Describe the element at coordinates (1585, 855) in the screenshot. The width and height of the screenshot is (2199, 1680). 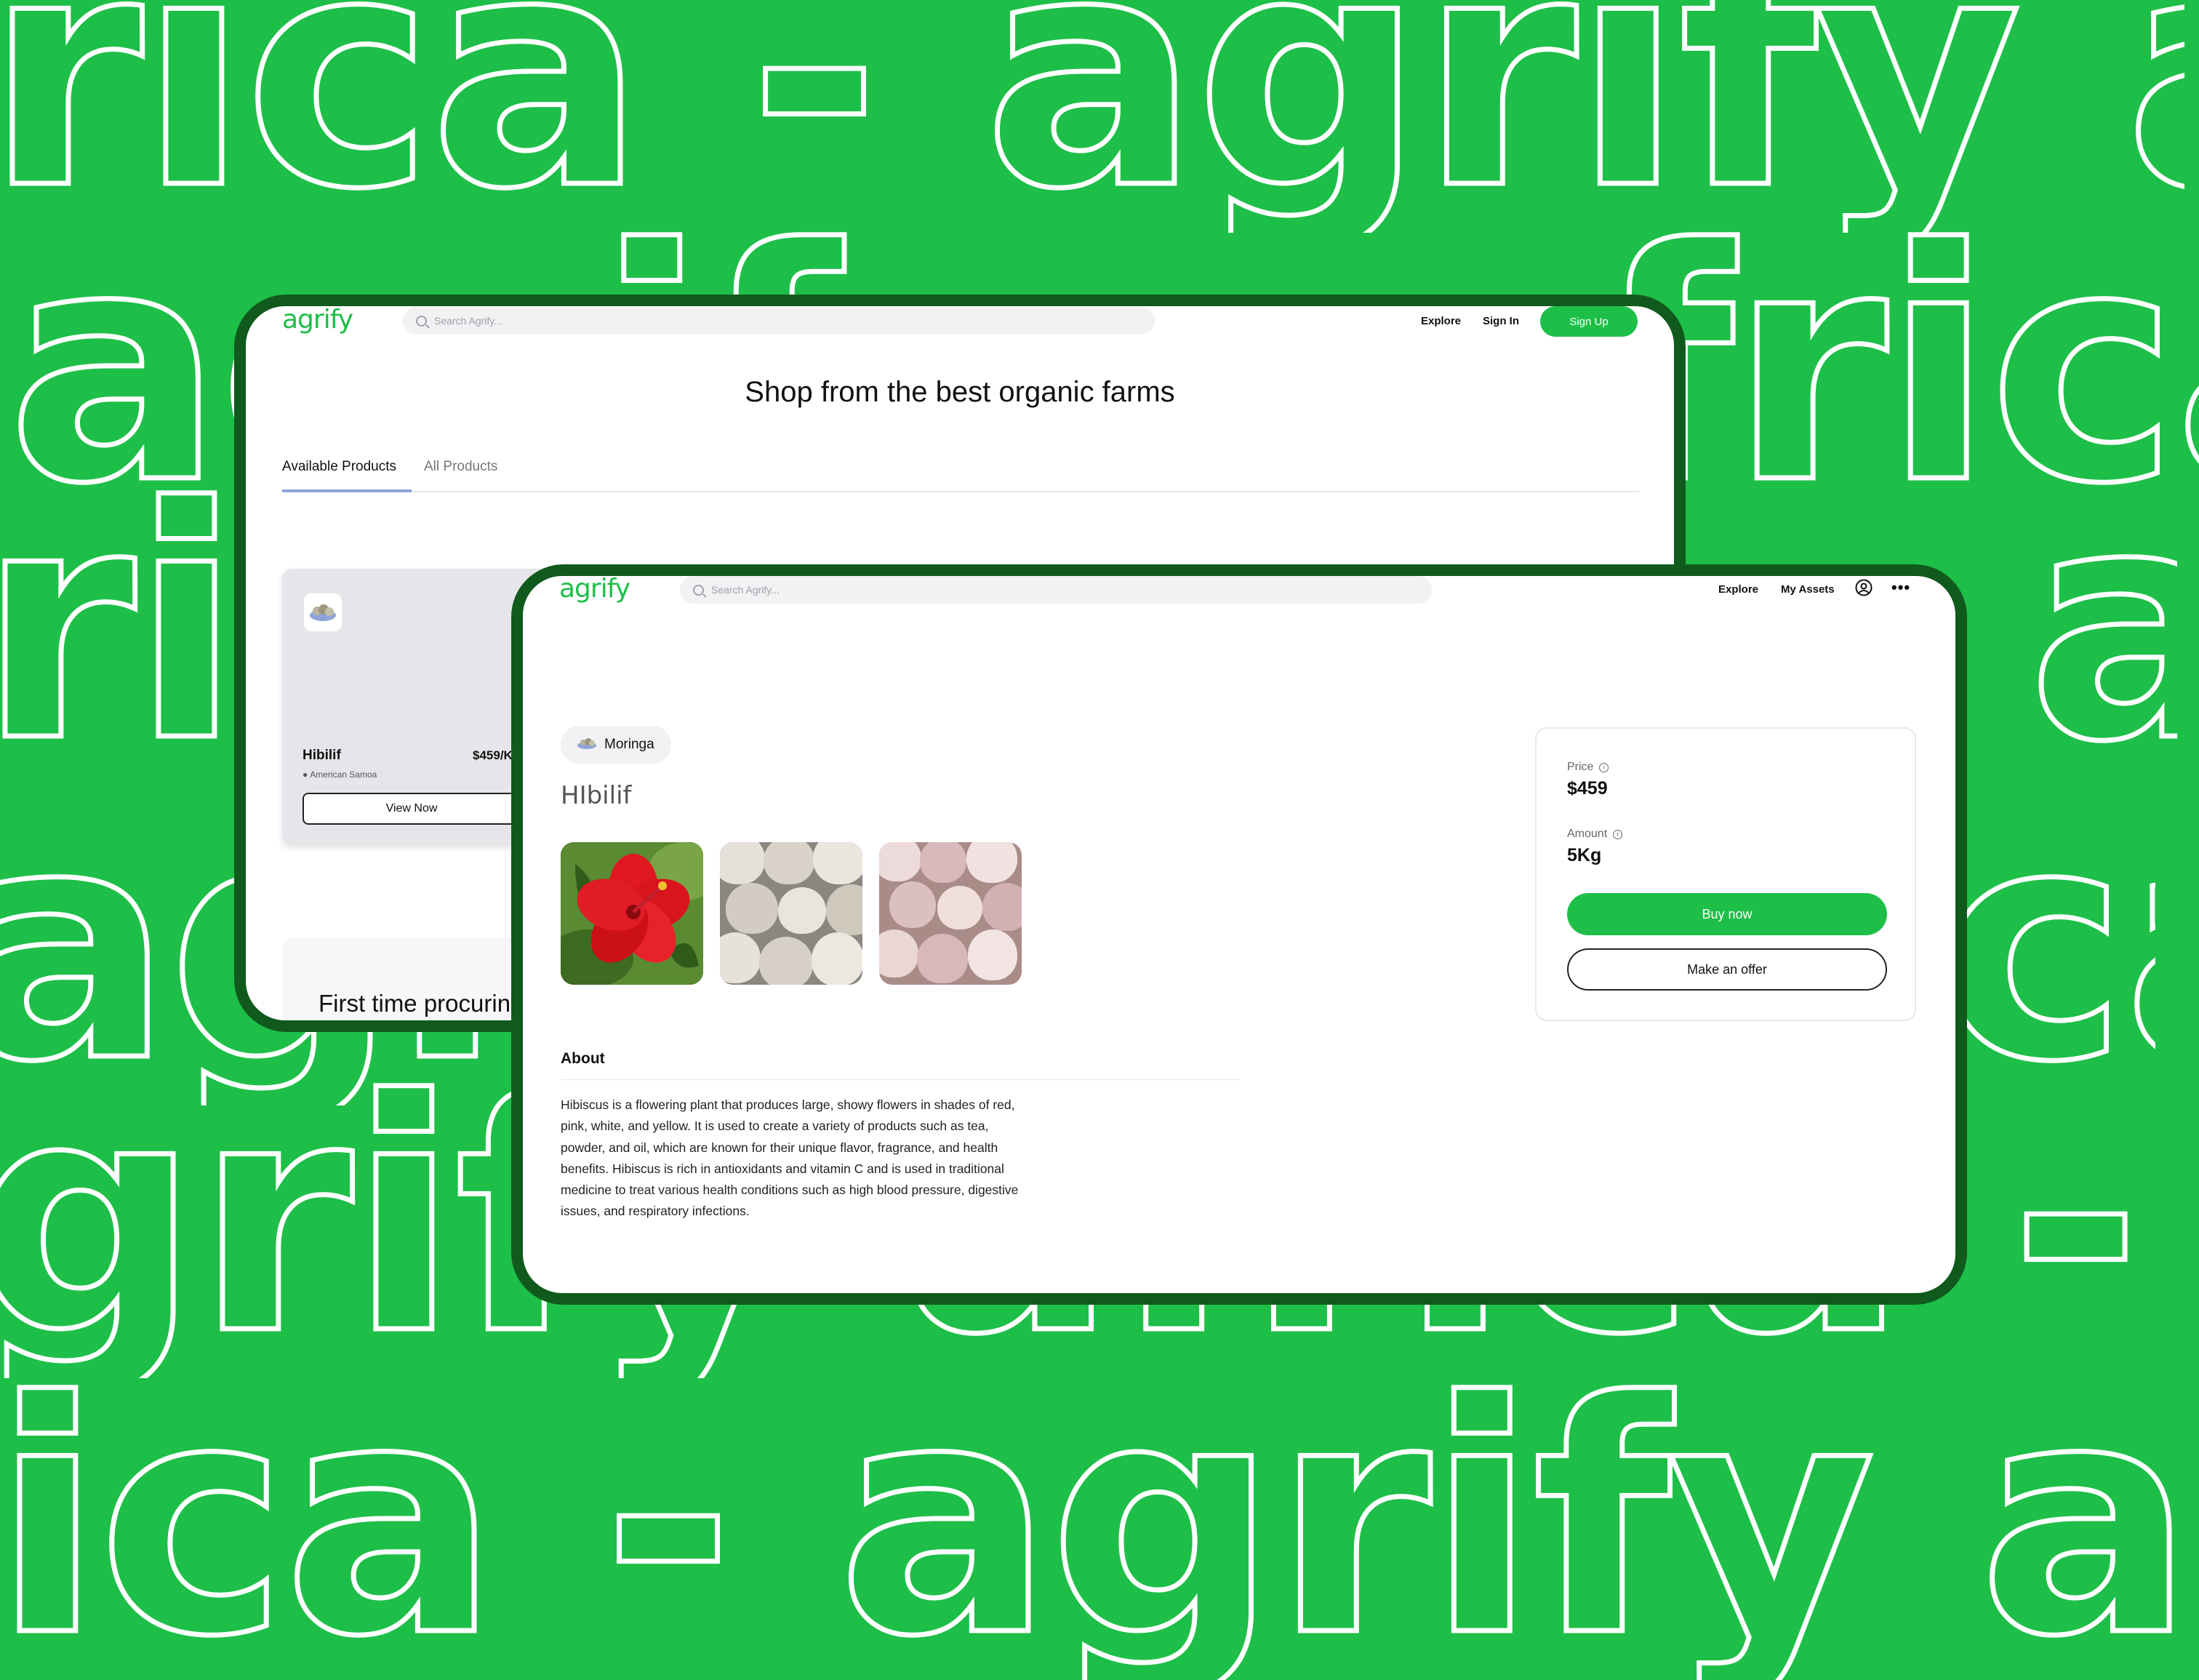
I see `amount-value: 5Kg` at that location.